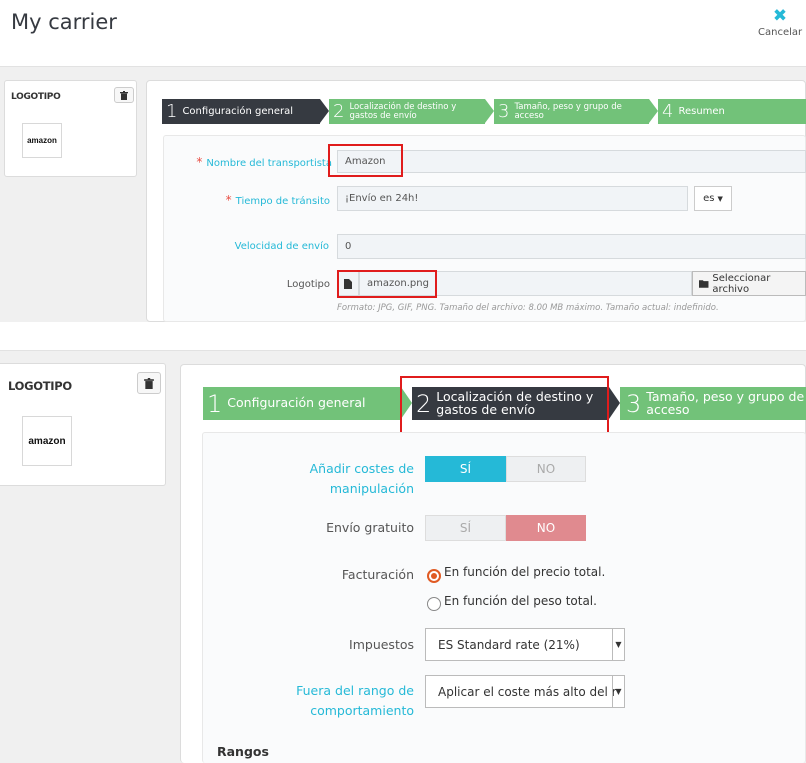 Image resolution: width=806 pixels, height=763 pixels. I want to click on handling-no-option: NO, so click(546, 469).